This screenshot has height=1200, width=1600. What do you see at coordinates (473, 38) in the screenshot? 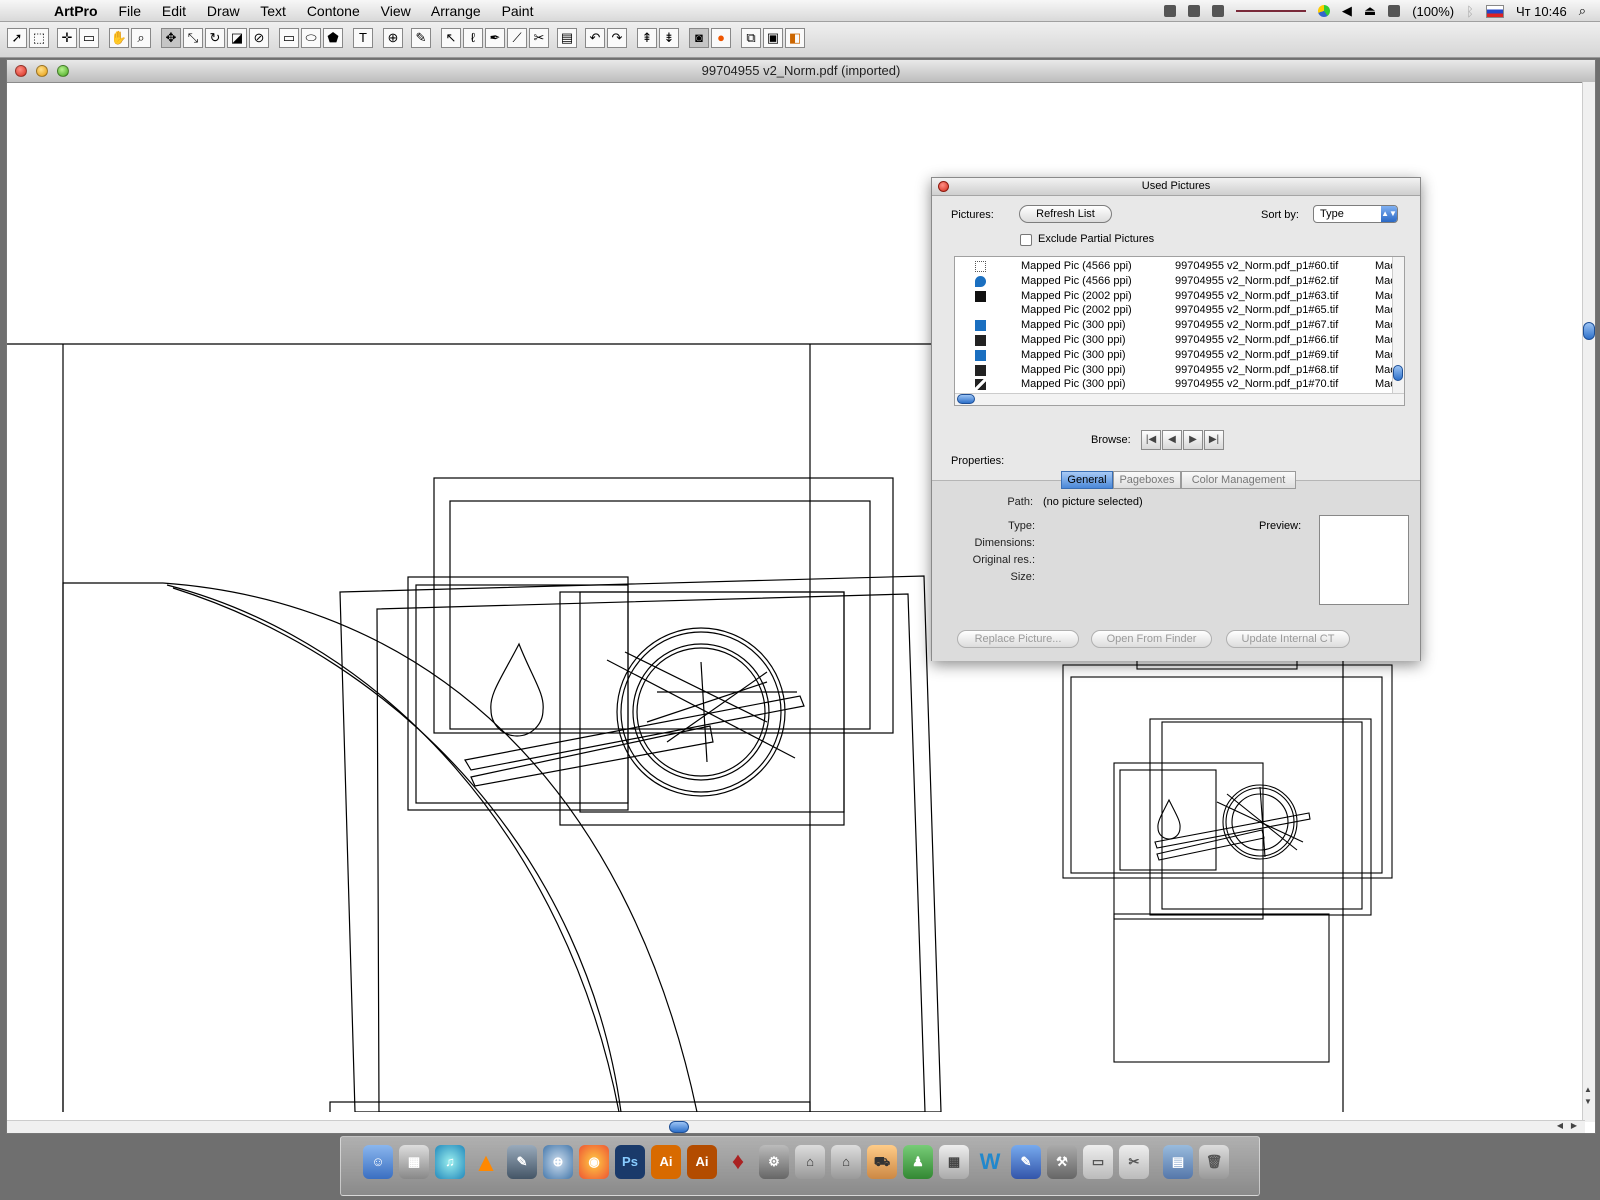
I see `lasso-tool-icon: ℓ` at bounding box center [473, 38].